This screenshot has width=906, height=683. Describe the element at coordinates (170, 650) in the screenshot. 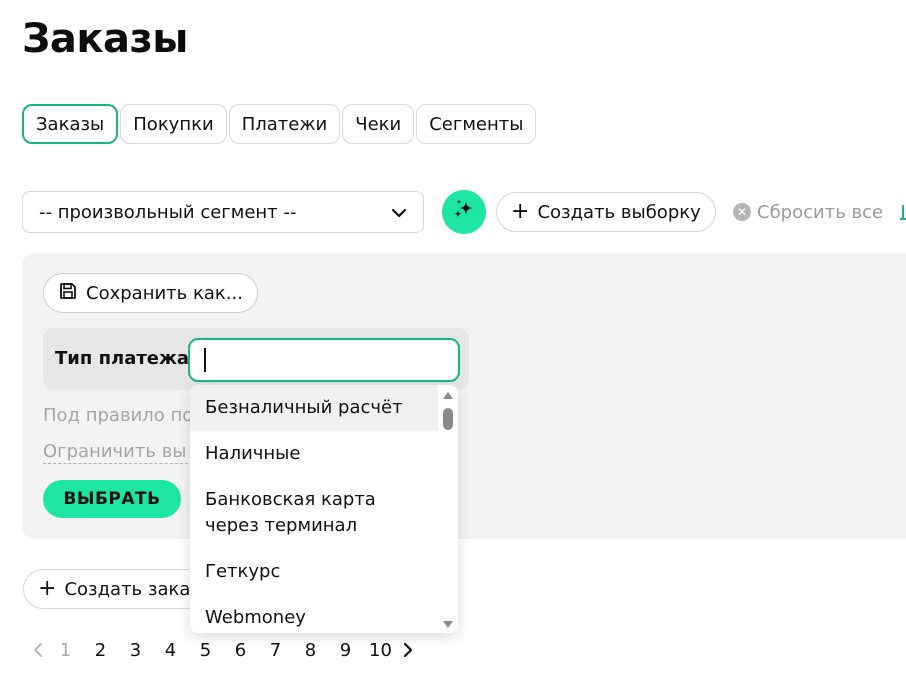

I see `page-number: 4` at that location.